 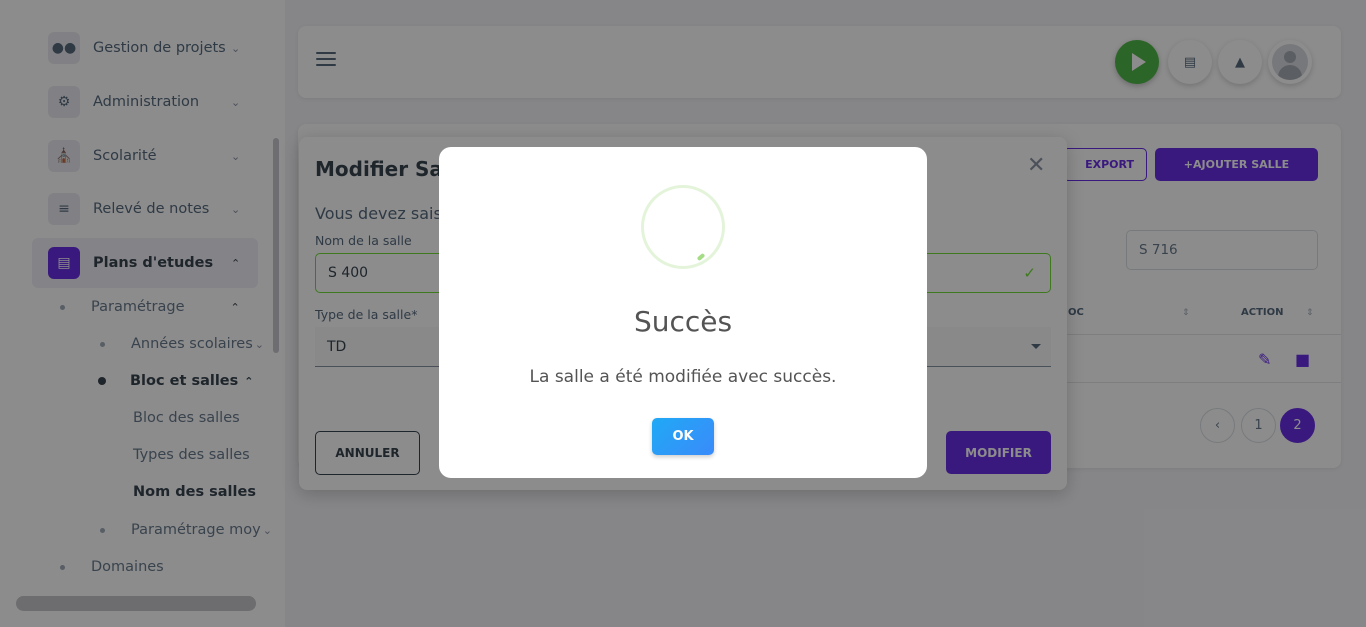 I want to click on success-icon, so click(x=683, y=227).